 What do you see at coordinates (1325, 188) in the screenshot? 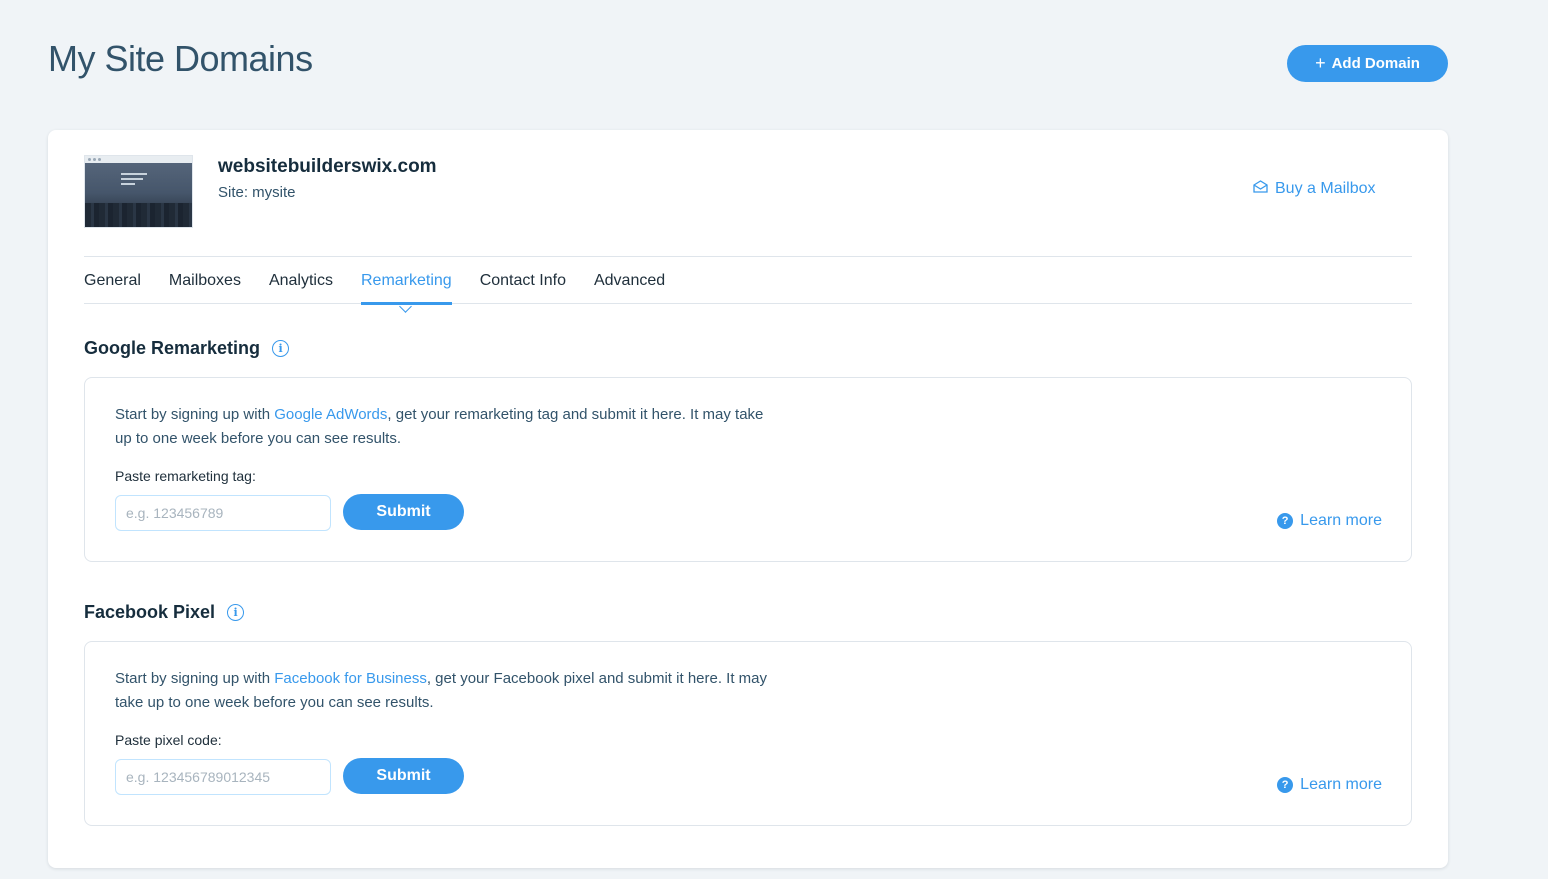
I see `buy-mailbox-label: Buy a Mailbox` at bounding box center [1325, 188].